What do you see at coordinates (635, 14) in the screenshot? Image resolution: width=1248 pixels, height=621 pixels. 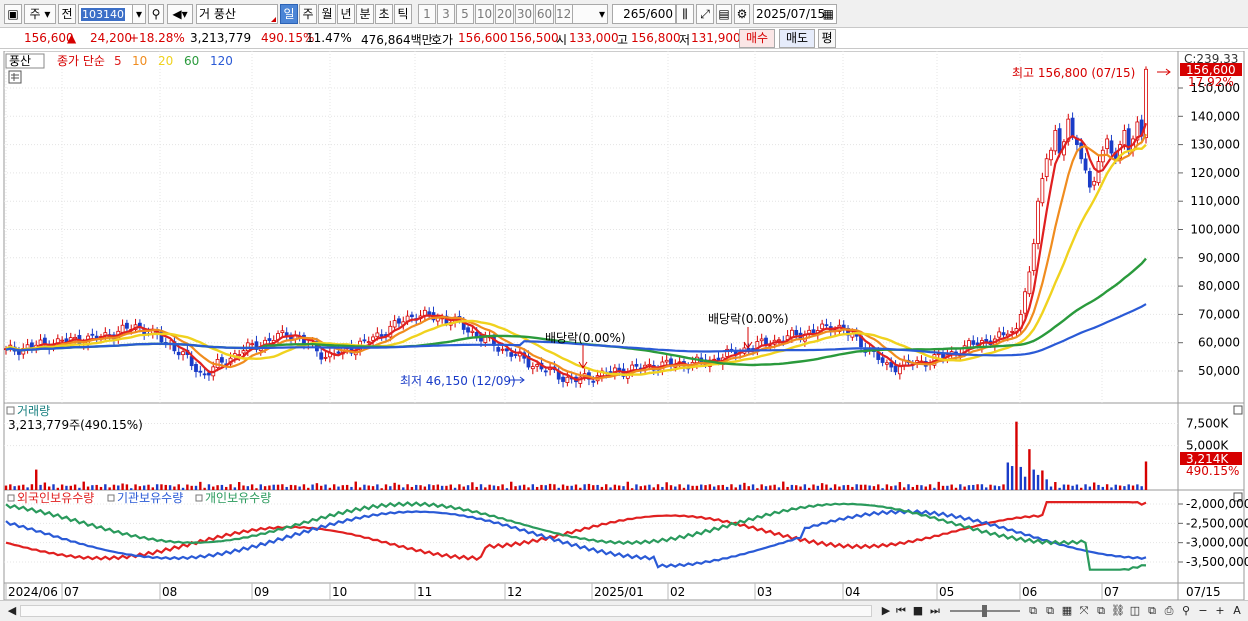 I see `count-value: 265` at bounding box center [635, 14].